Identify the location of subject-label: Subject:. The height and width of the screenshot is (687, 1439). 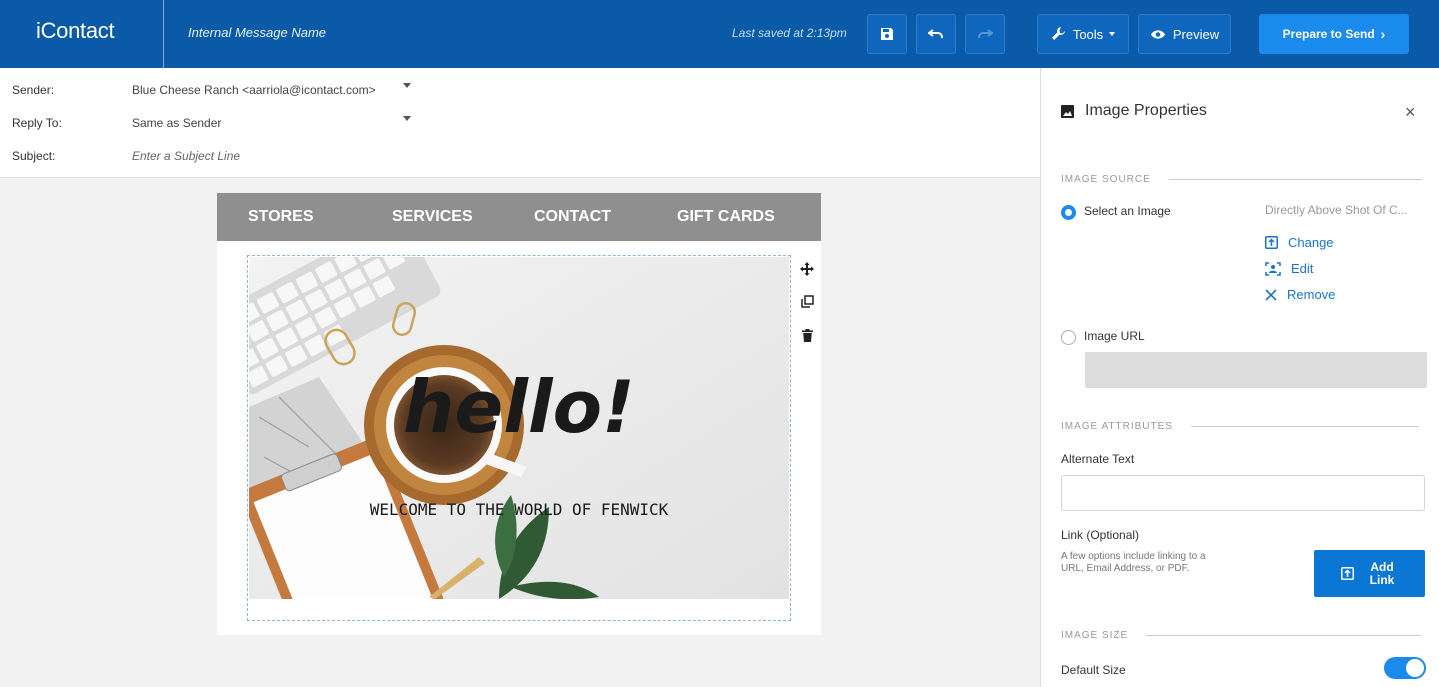
(34, 156).